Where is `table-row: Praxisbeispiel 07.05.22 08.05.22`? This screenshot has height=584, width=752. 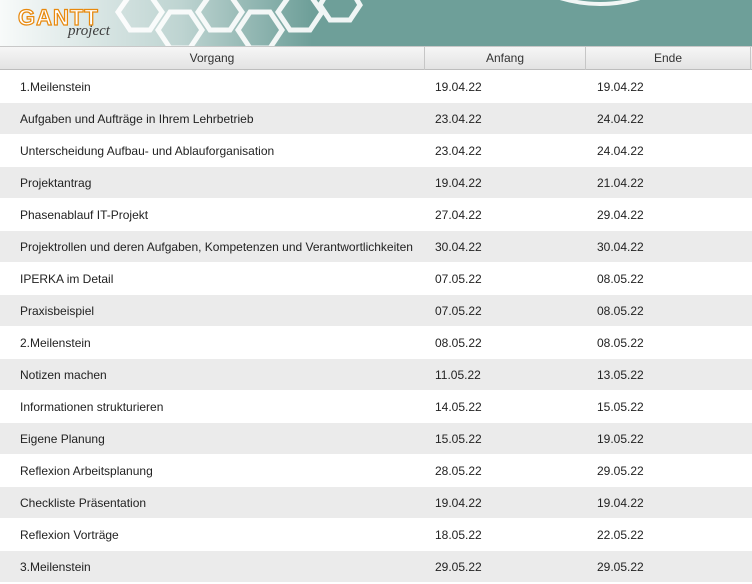 table-row: Praxisbeispiel 07.05.22 08.05.22 is located at coordinates (376, 311).